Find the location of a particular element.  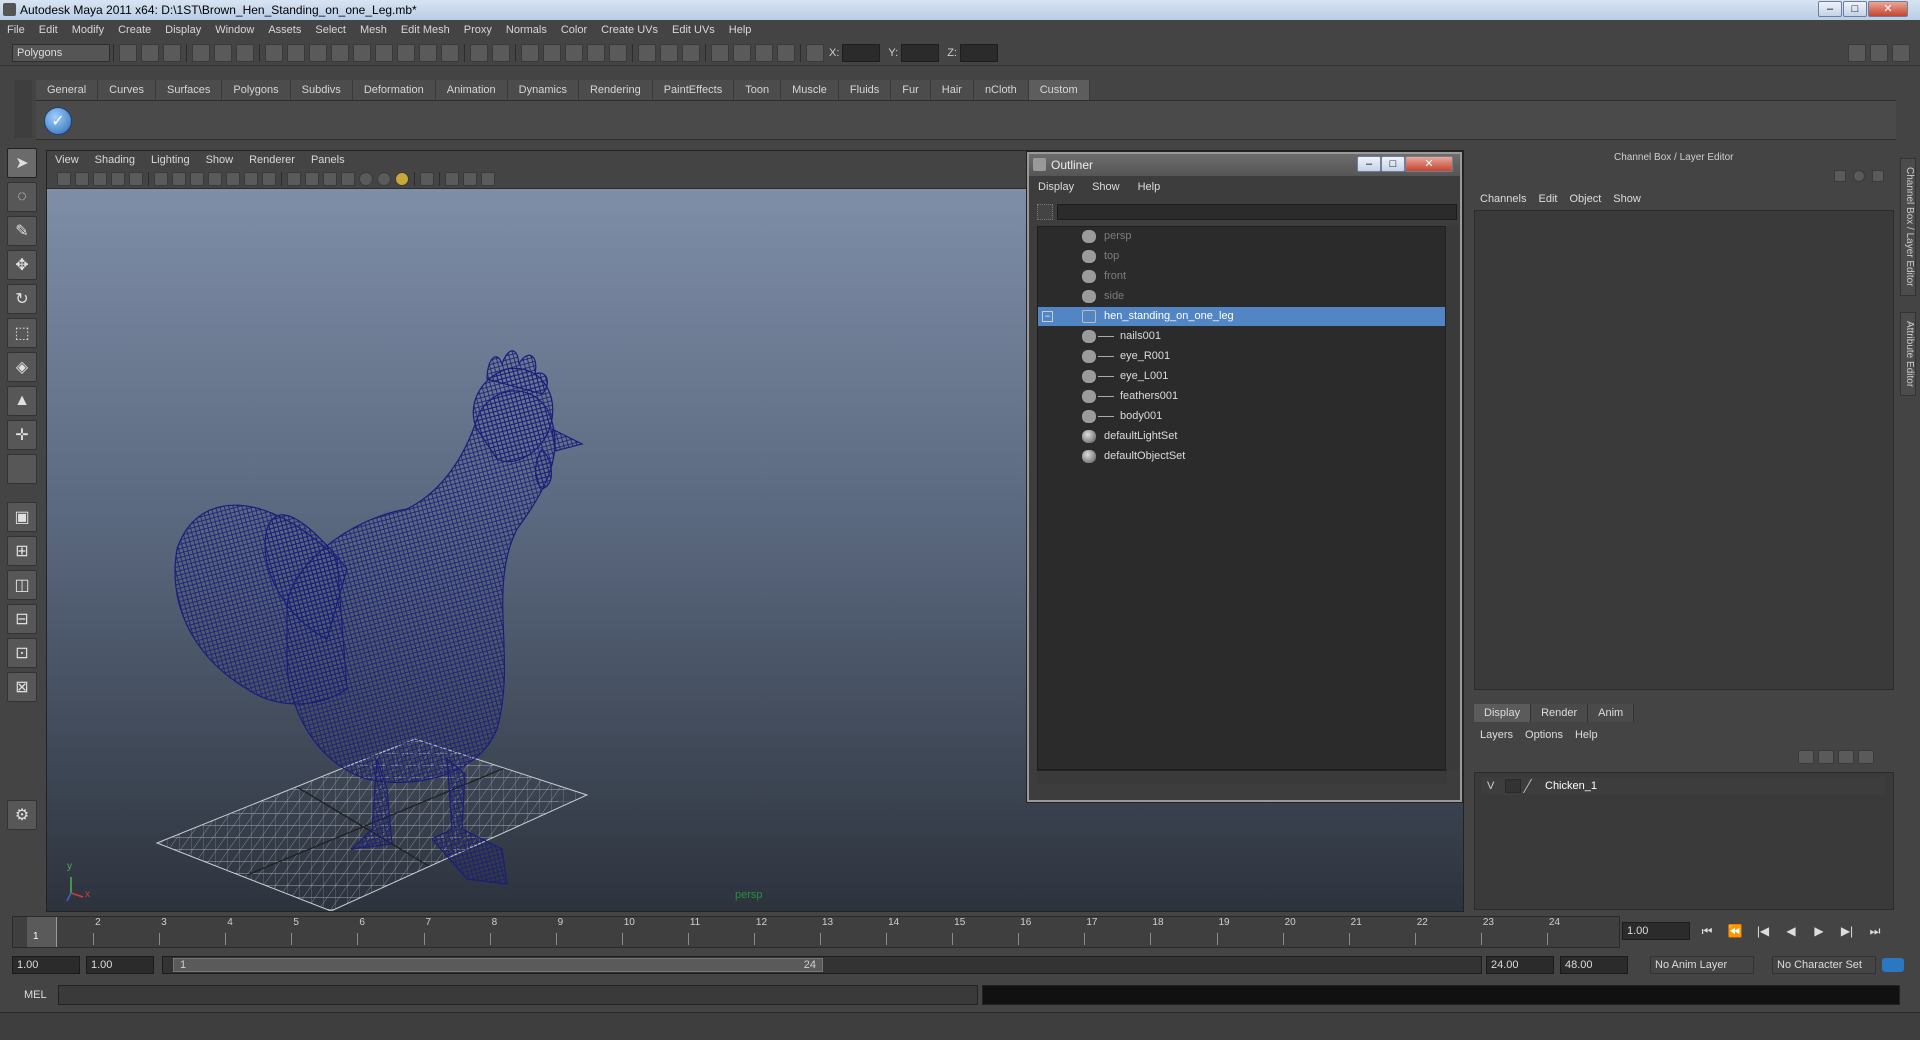

menu-color: Color is located at coordinates (574, 30).